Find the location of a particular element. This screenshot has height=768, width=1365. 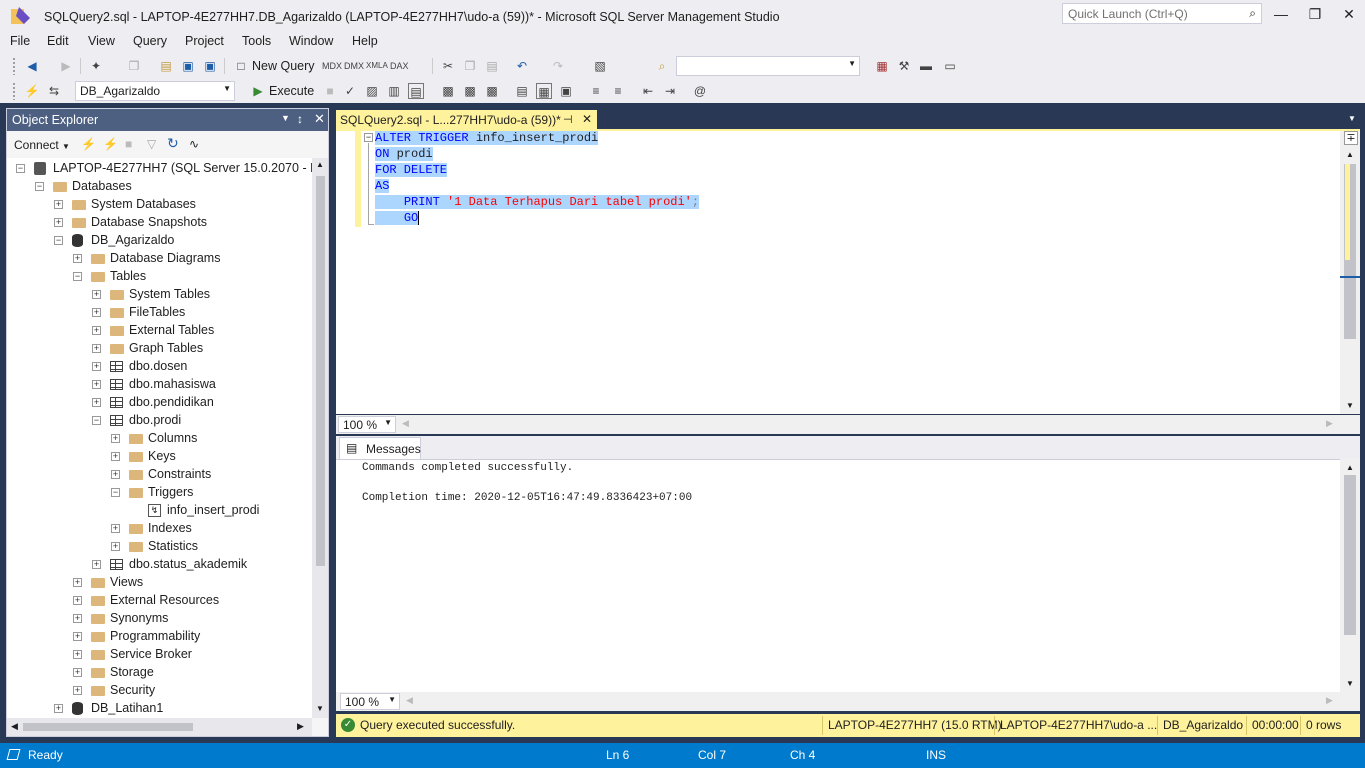

pin-icon: ↕ is located at coordinates (300, 119).